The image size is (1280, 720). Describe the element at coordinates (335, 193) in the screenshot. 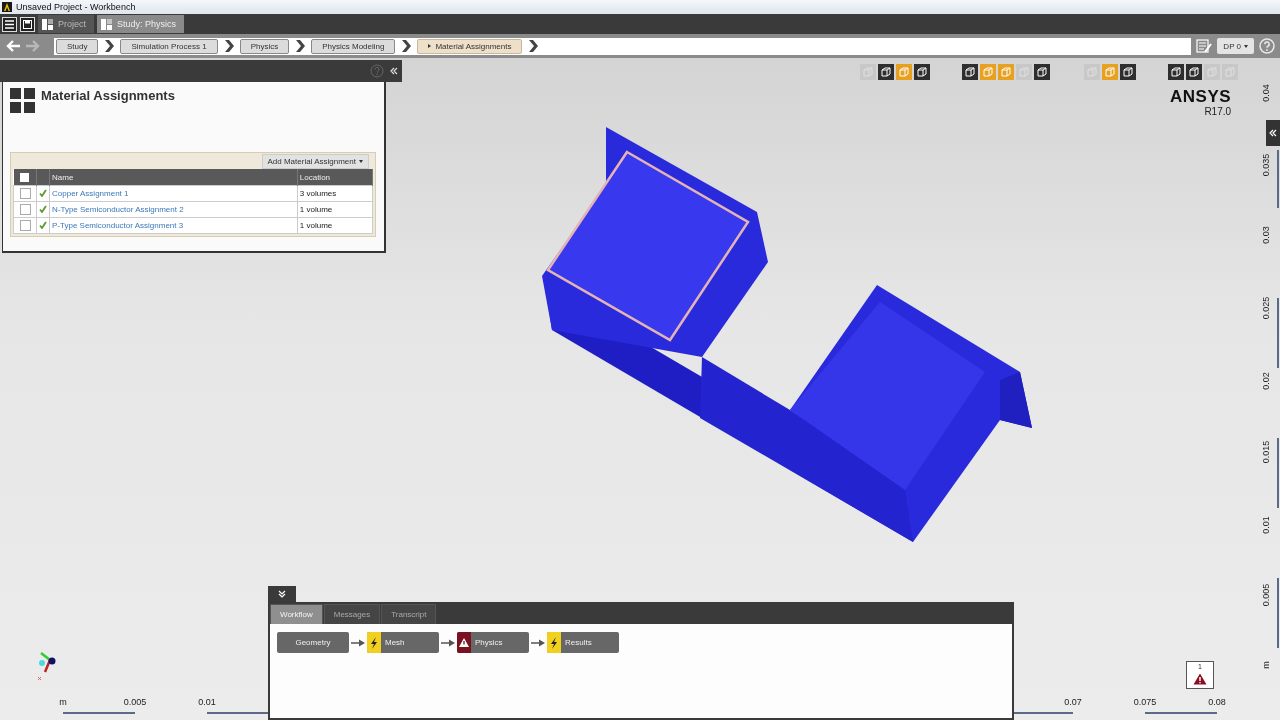

I see `table-cell: 3 volumes` at that location.